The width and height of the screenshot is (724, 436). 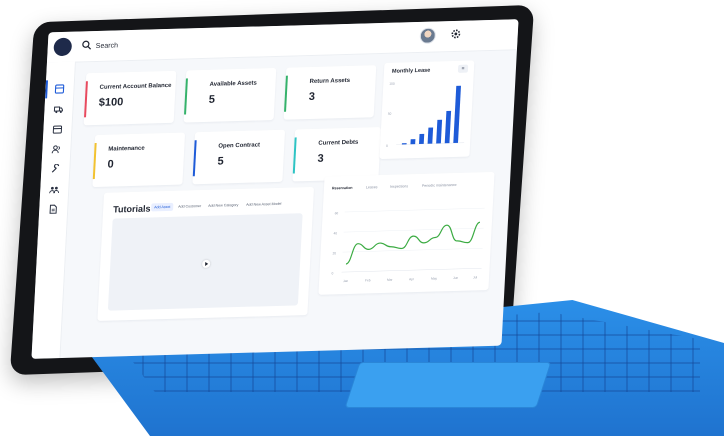 I want to click on lease-y-tick: 50, so click(x=390, y=114).